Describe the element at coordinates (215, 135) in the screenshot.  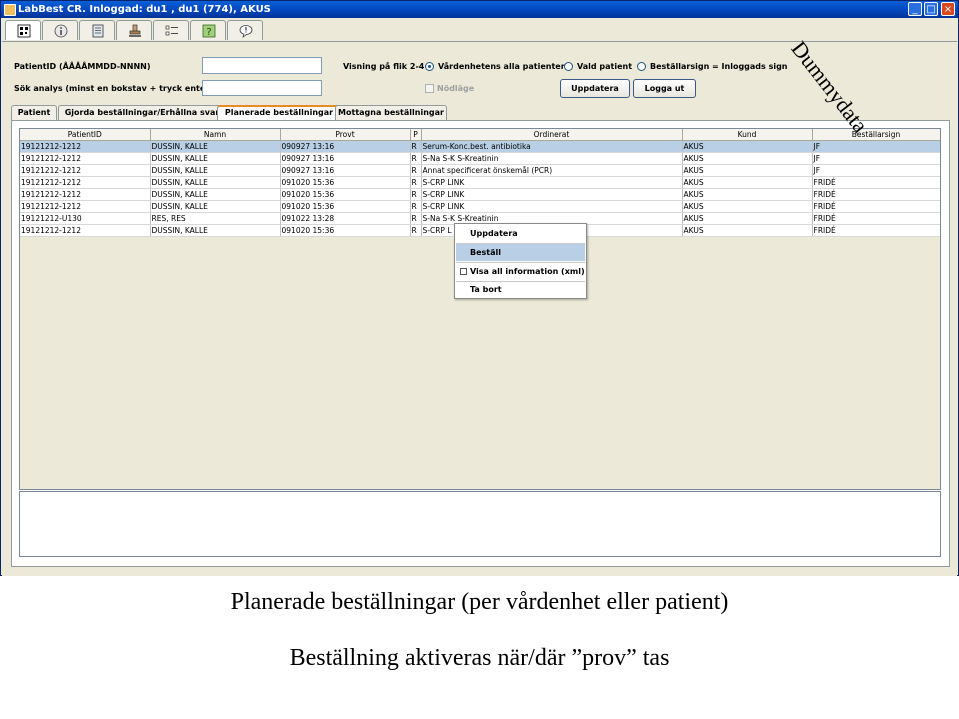
I see `column-header: Namn` at that location.